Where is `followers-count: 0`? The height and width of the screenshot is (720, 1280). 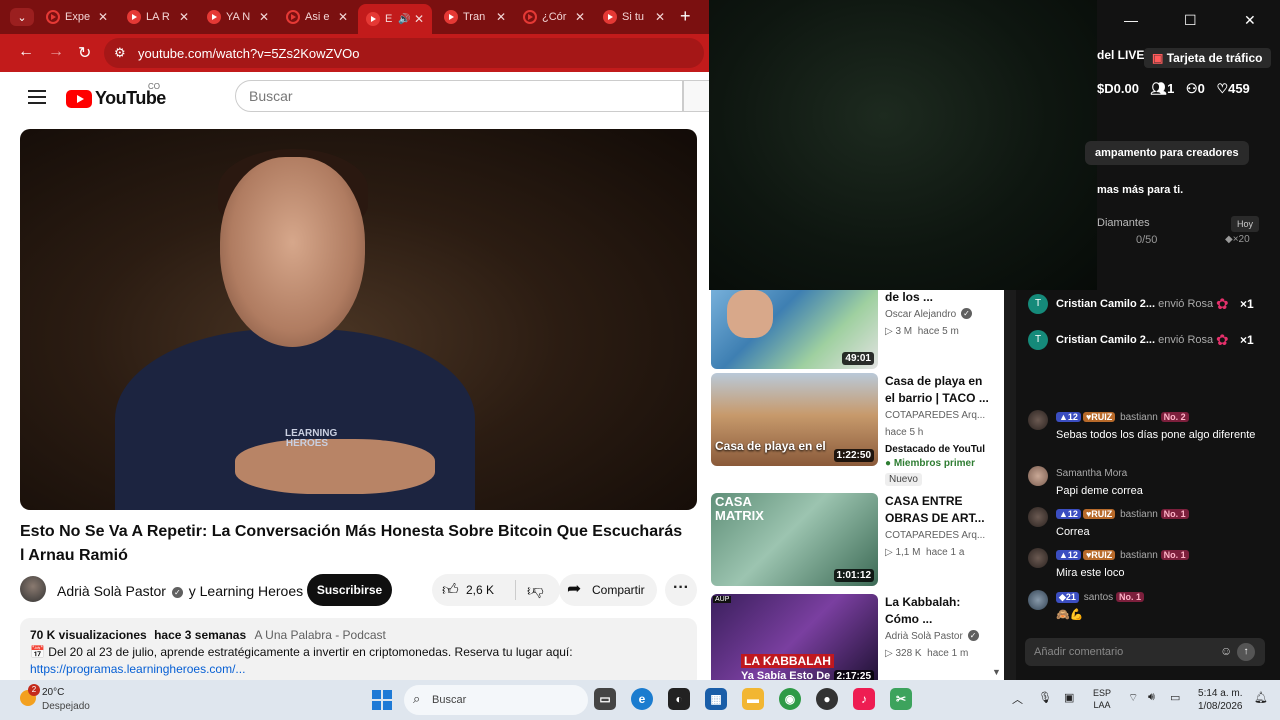 followers-count: 0 is located at coordinates (1201, 88).